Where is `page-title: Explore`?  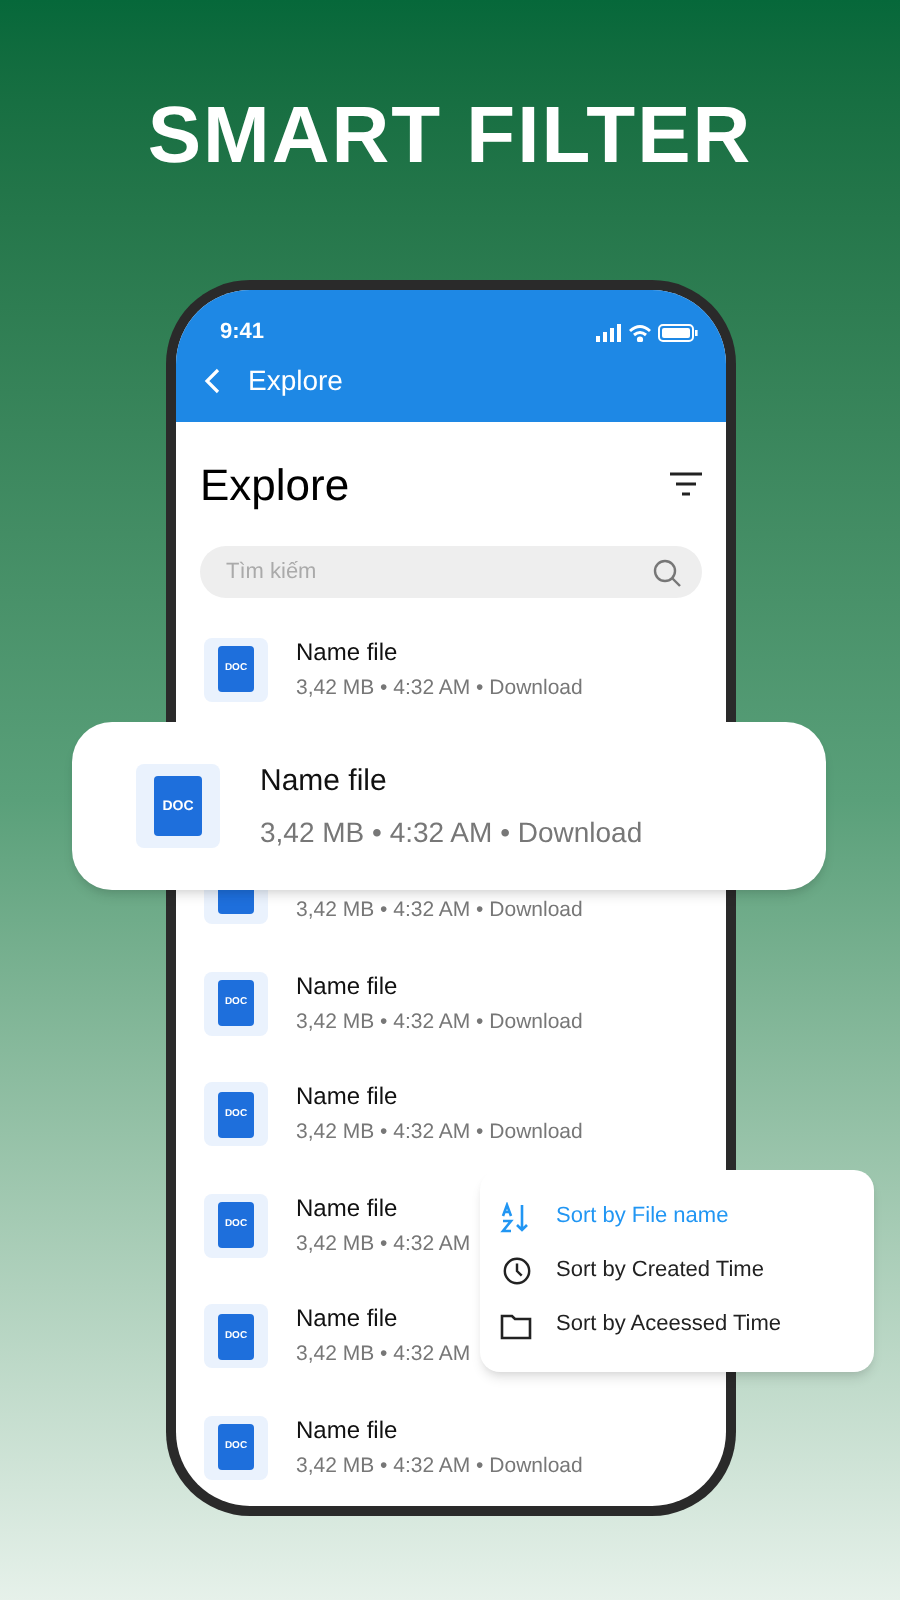 page-title: Explore is located at coordinates (275, 485).